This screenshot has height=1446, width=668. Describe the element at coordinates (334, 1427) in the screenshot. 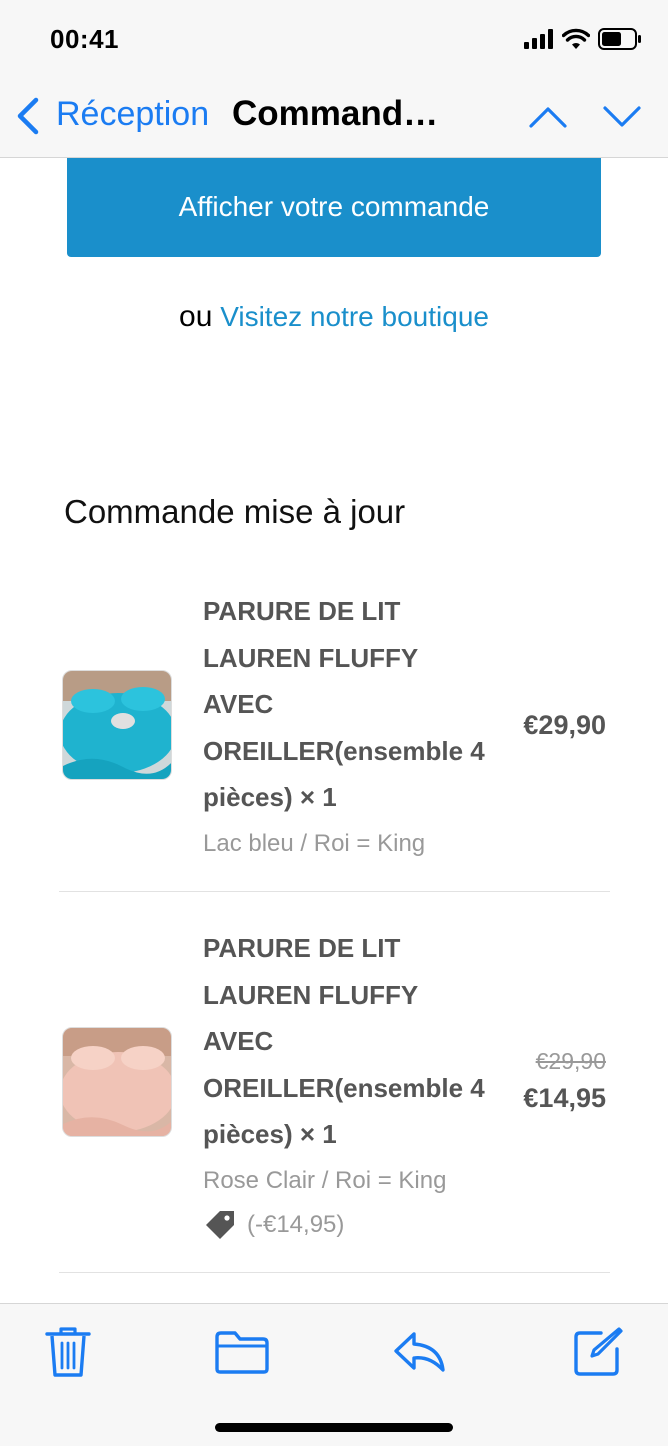

I see `home-indicator` at that location.